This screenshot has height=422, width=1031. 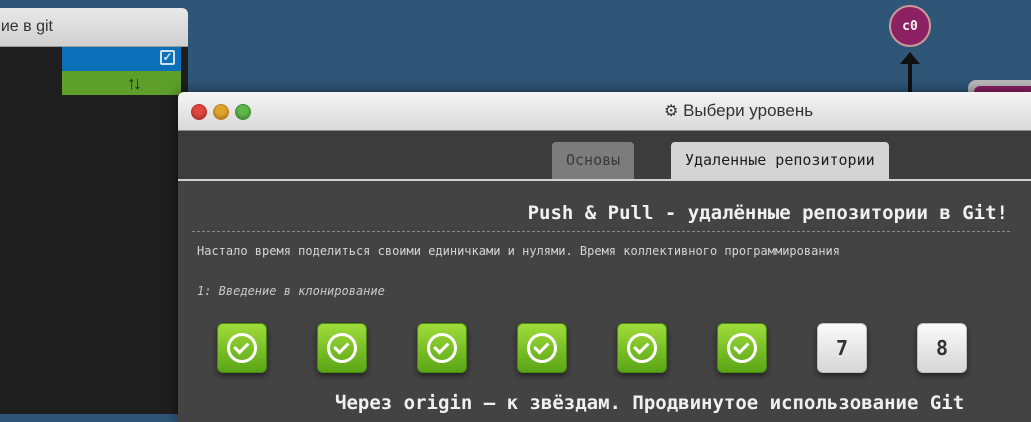 I want to click on checkbox-icon: ✓, so click(x=167, y=57).